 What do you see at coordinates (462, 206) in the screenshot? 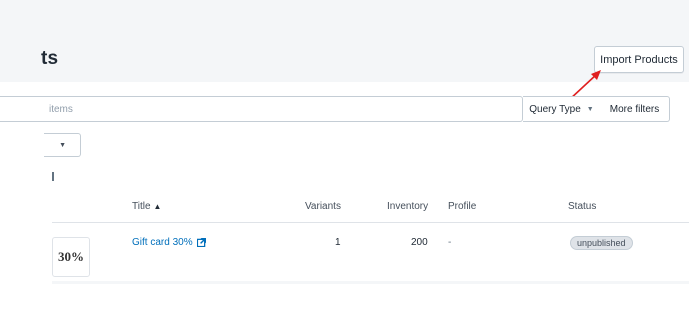
I see `column-header-profile: Profile` at bounding box center [462, 206].